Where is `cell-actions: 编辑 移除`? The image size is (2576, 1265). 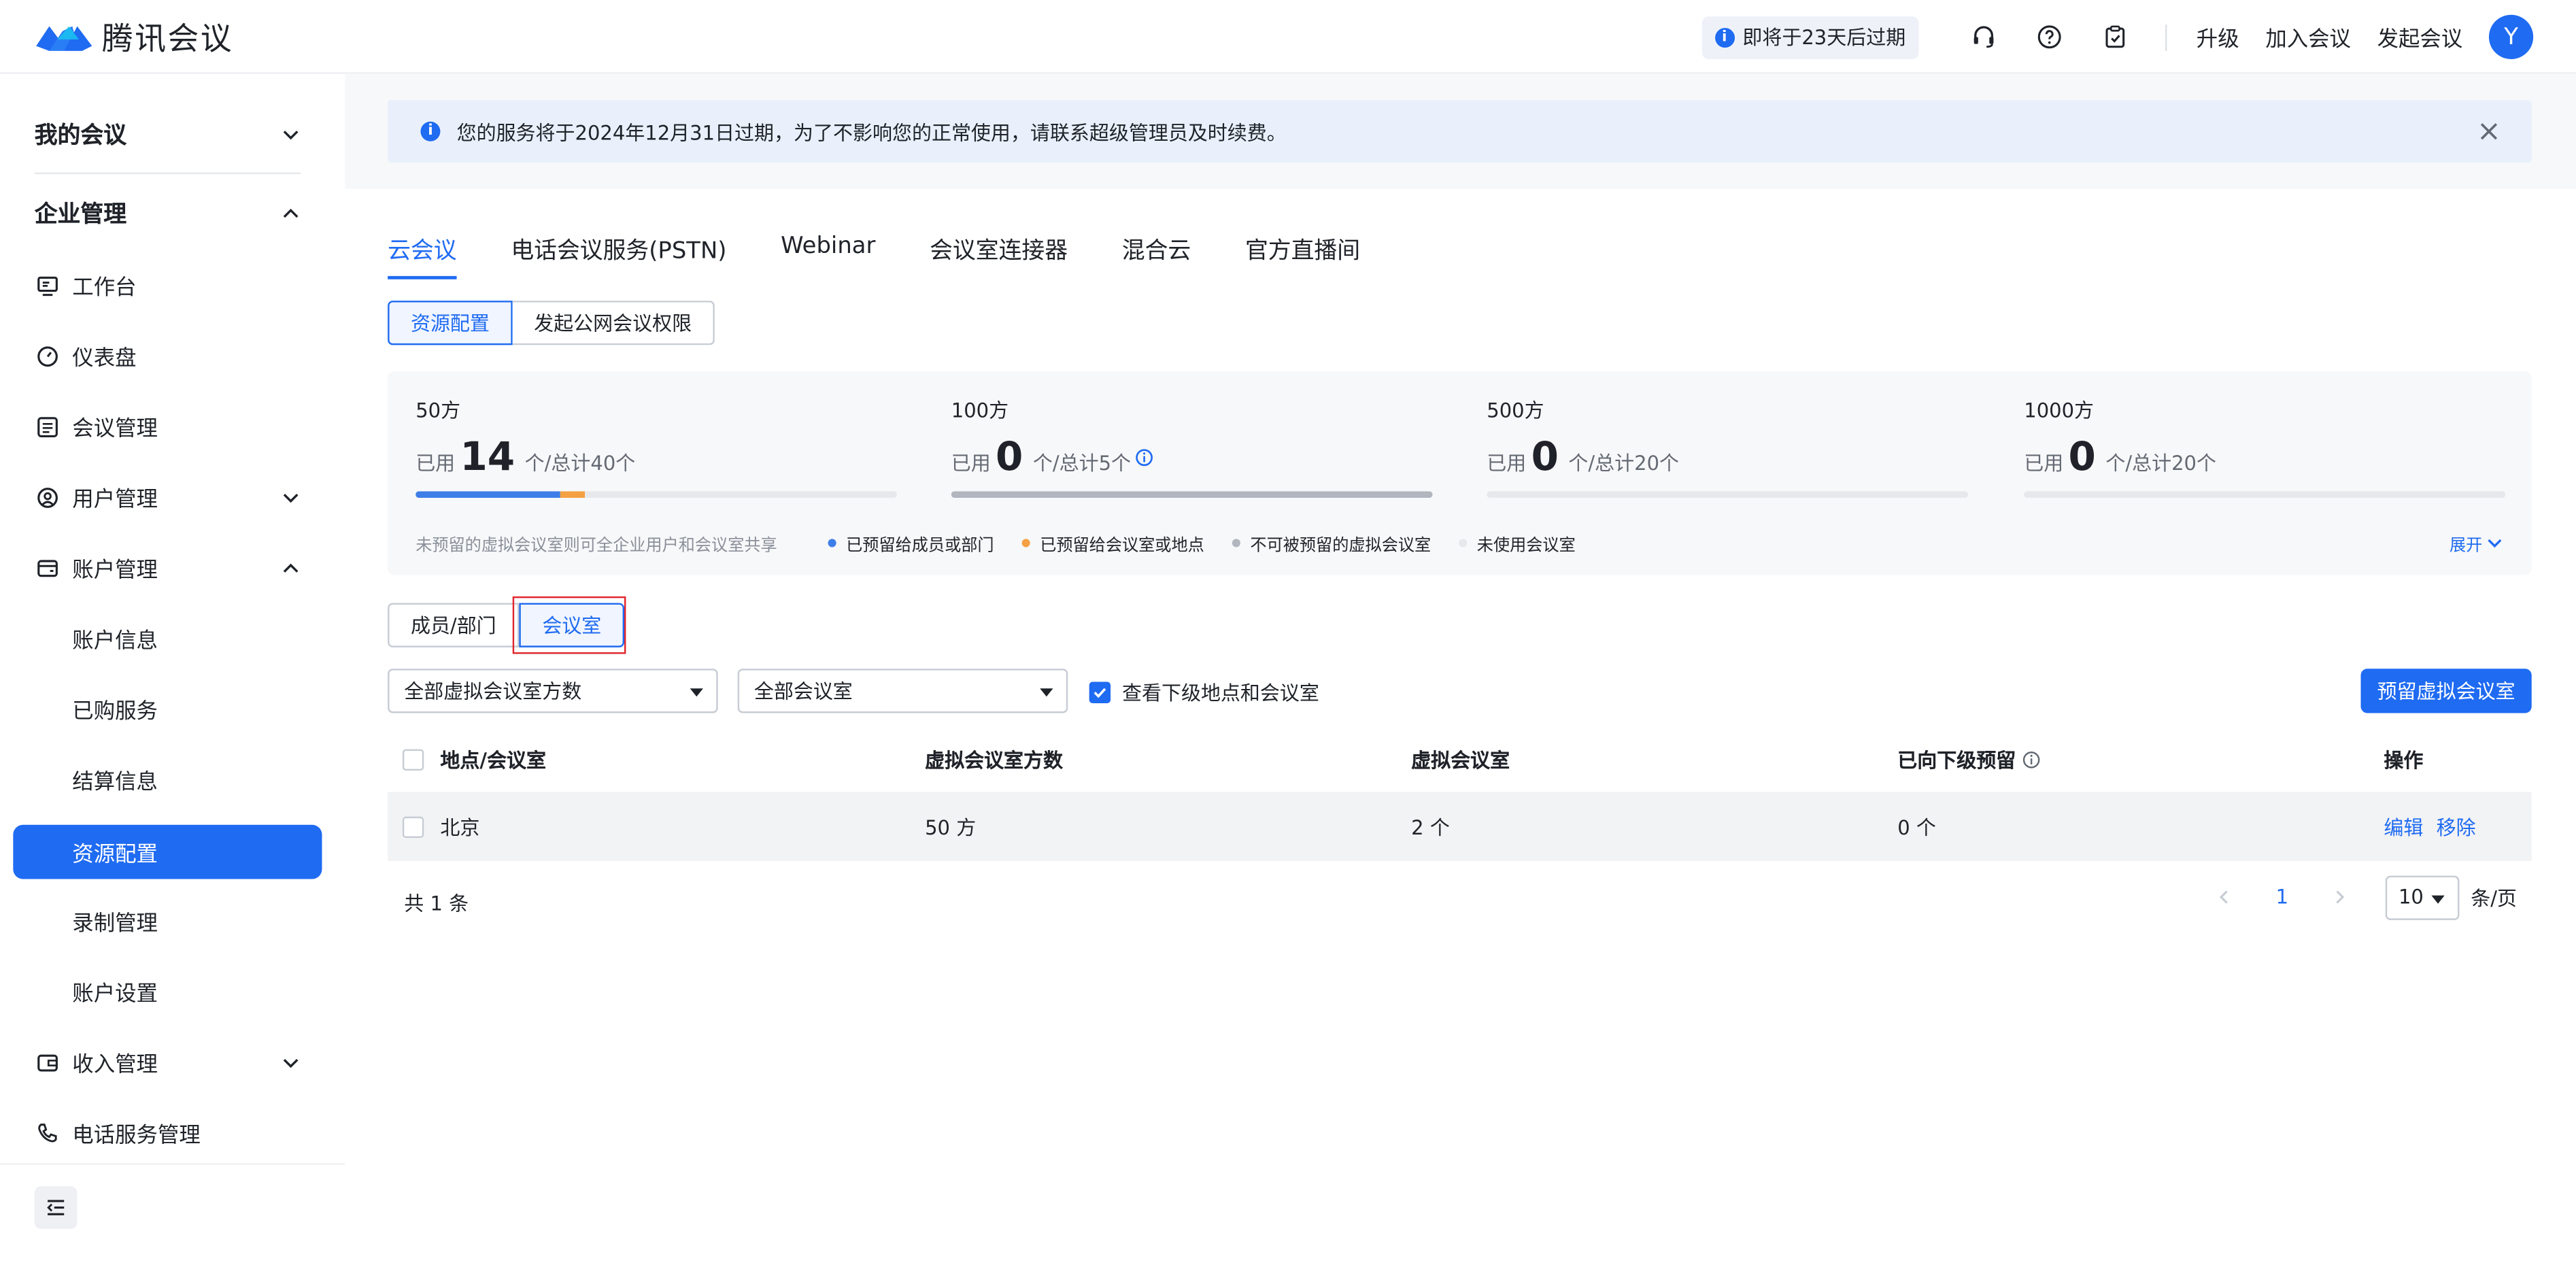 cell-actions: 编辑 移除 is located at coordinates (2436, 826).